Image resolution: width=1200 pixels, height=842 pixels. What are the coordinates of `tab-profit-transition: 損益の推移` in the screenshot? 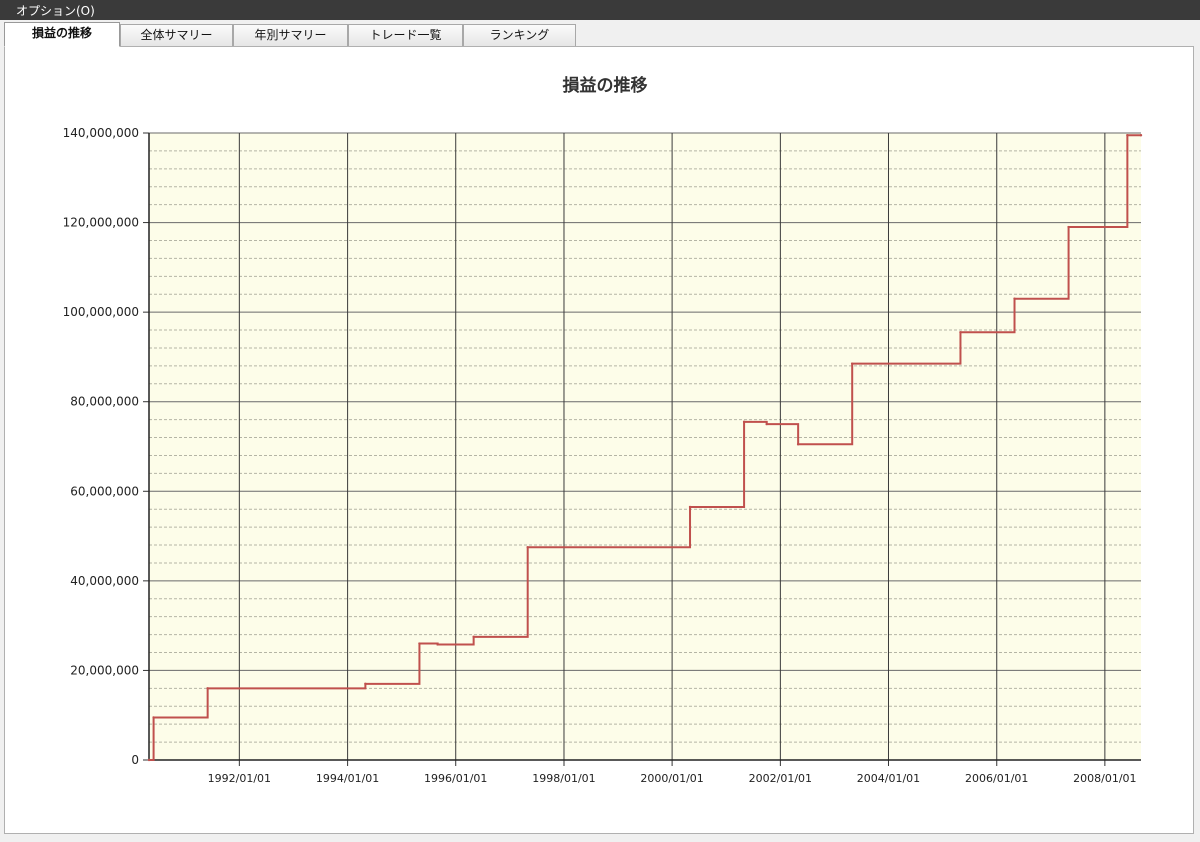 It's located at (62, 34).